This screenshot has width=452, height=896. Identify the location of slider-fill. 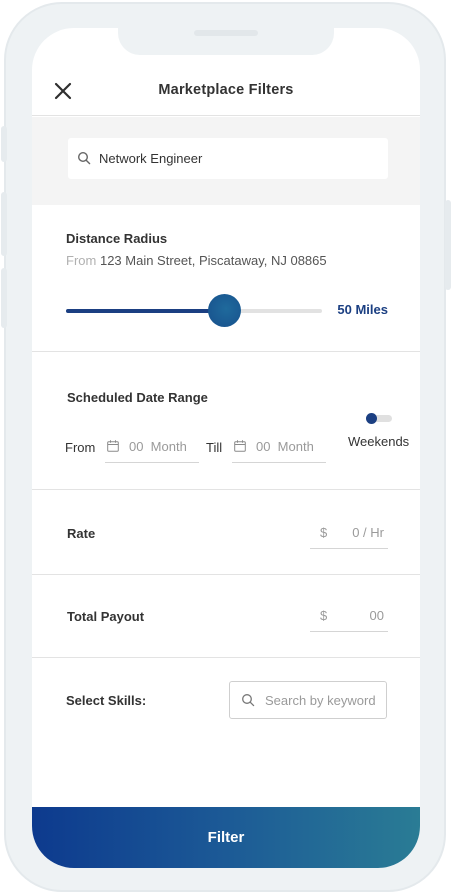
(145, 311).